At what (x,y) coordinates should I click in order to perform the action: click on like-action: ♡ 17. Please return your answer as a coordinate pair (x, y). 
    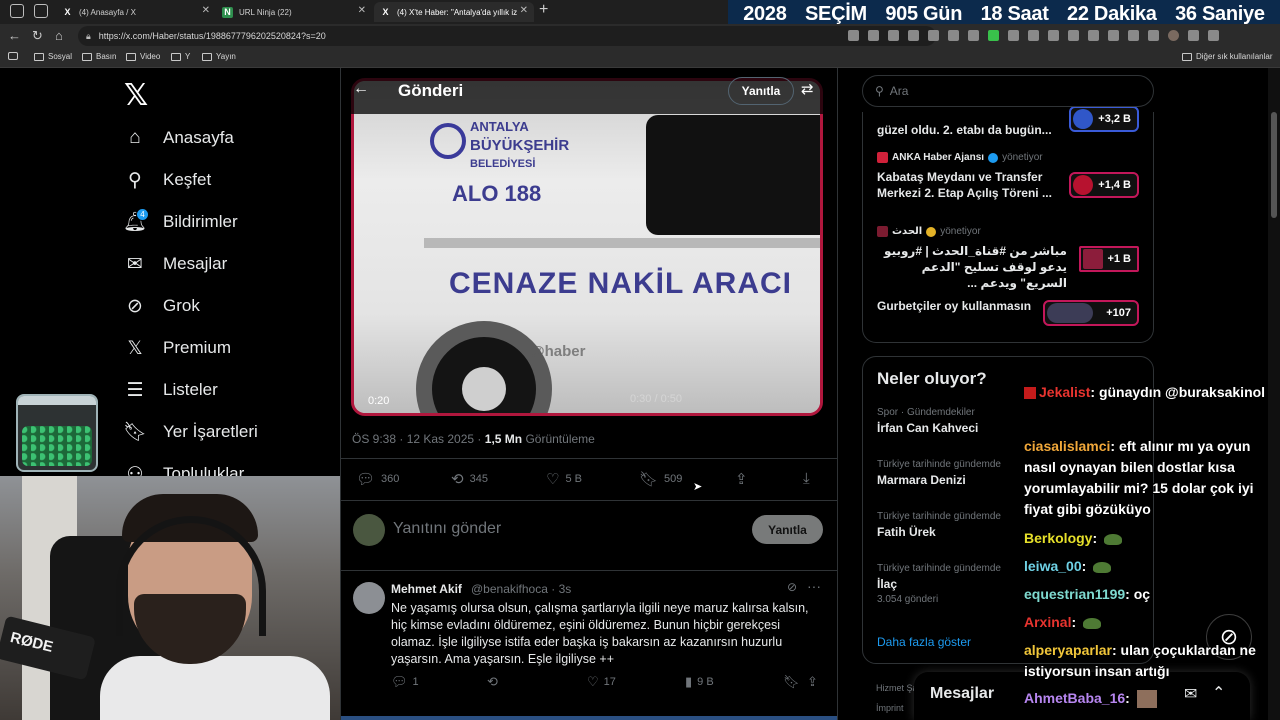
    Looking at the image, I should click on (601, 682).